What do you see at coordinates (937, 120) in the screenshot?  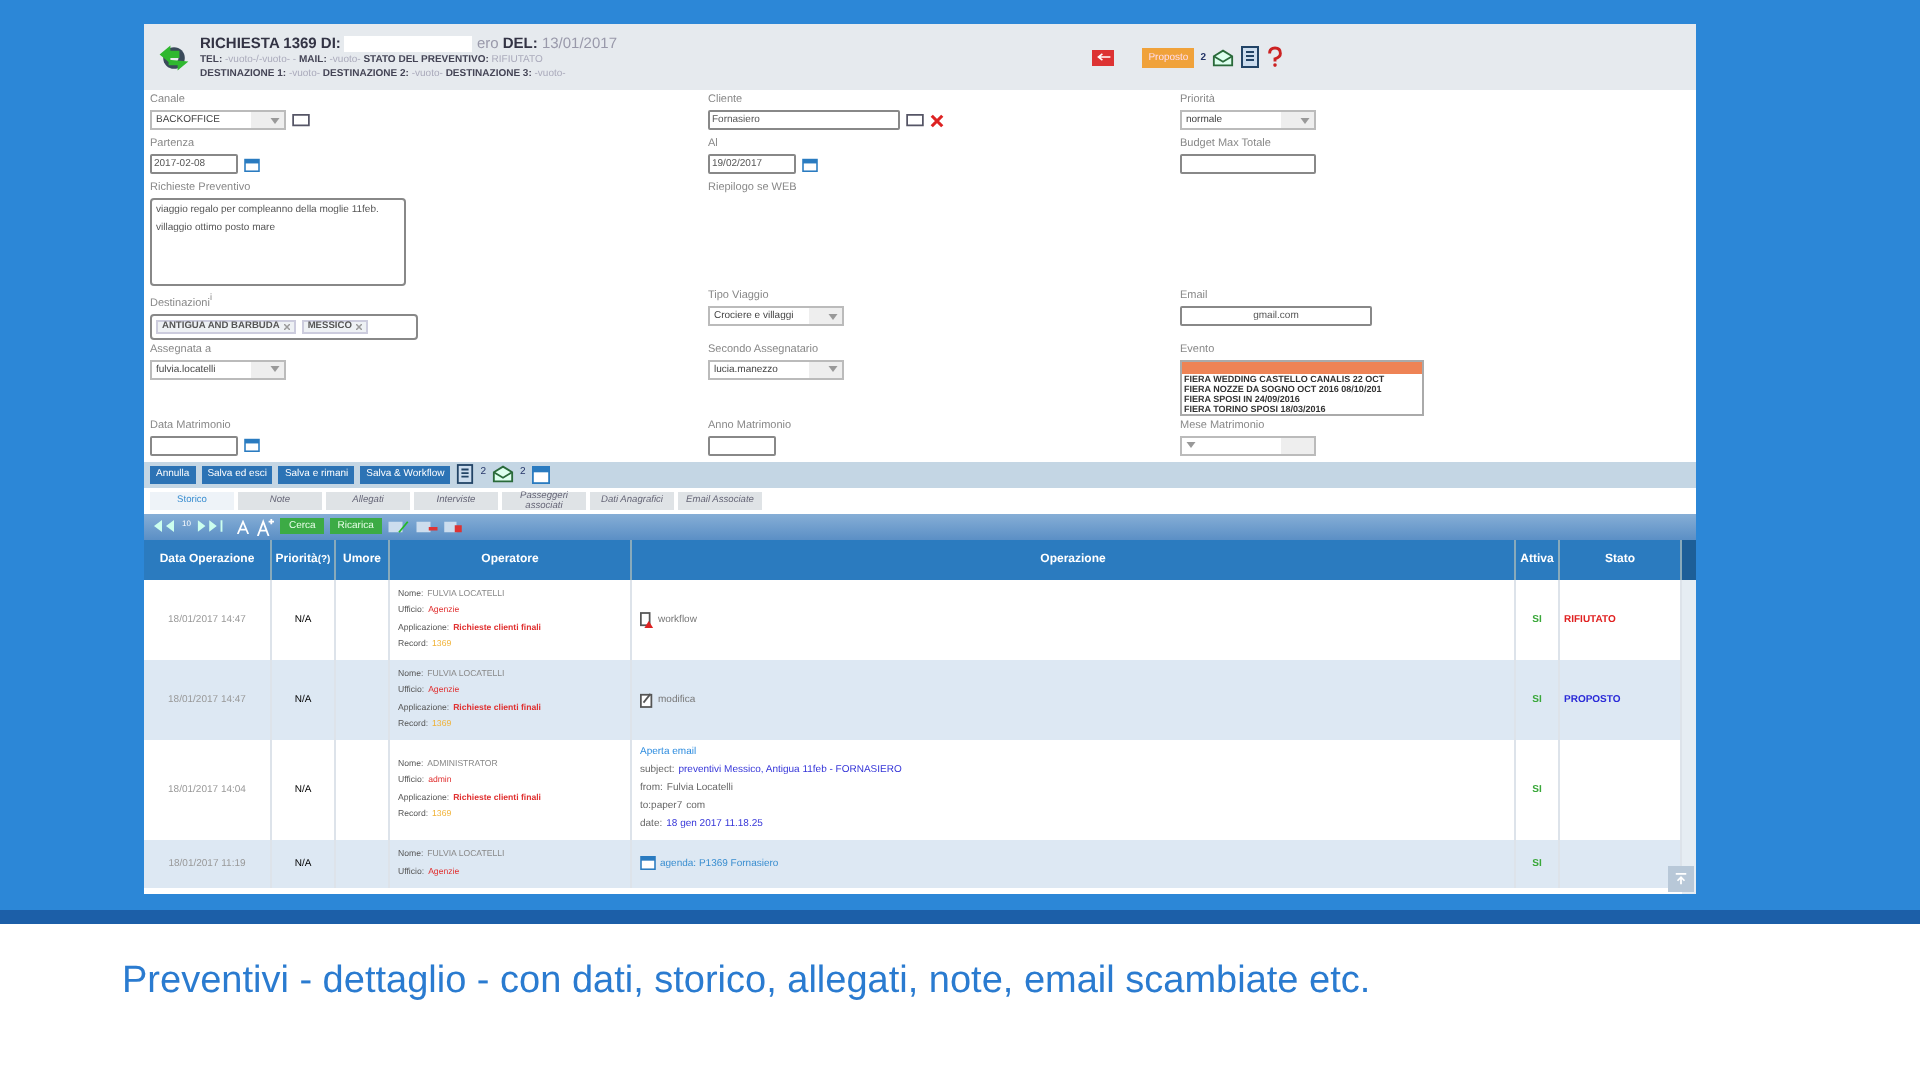 I see `close-icon` at bounding box center [937, 120].